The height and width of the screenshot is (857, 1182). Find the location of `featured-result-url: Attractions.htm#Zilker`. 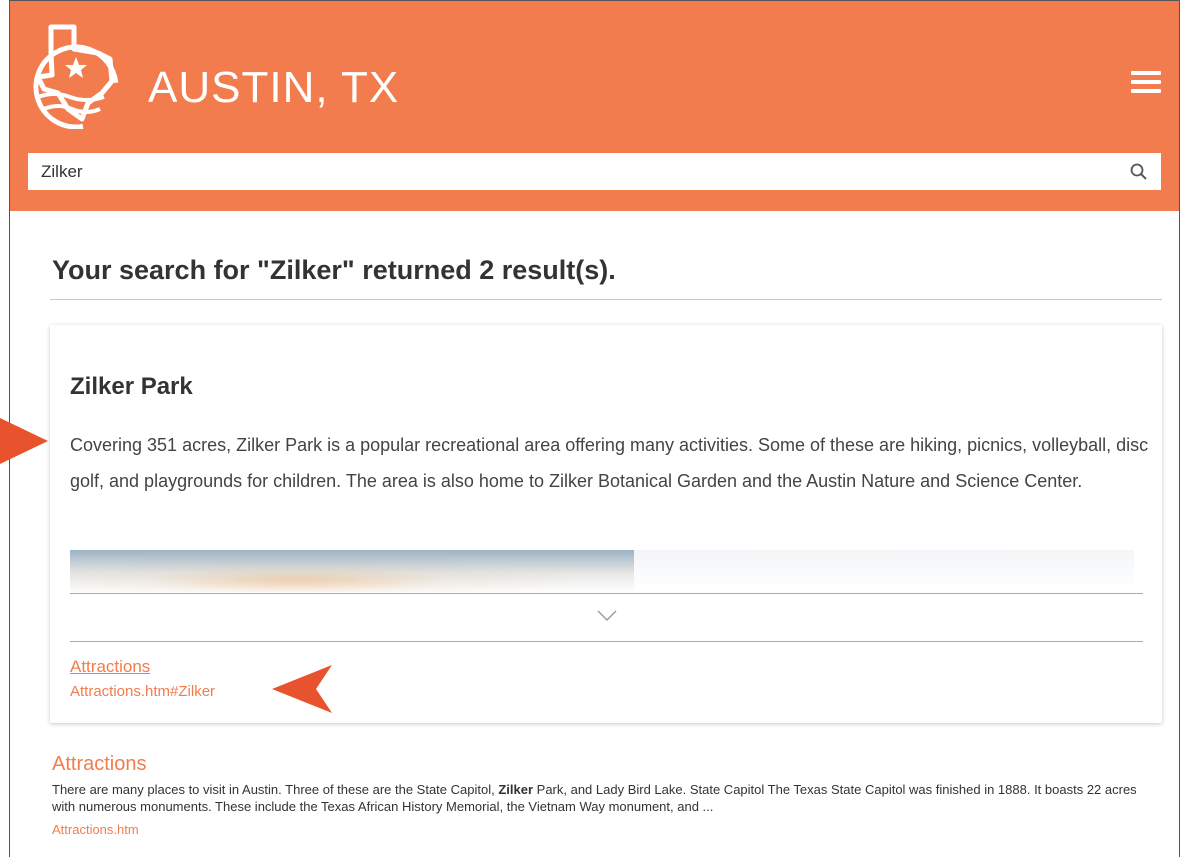

featured-result-url: Attractions.htm#Zilker is located at coordinates (142, 691).